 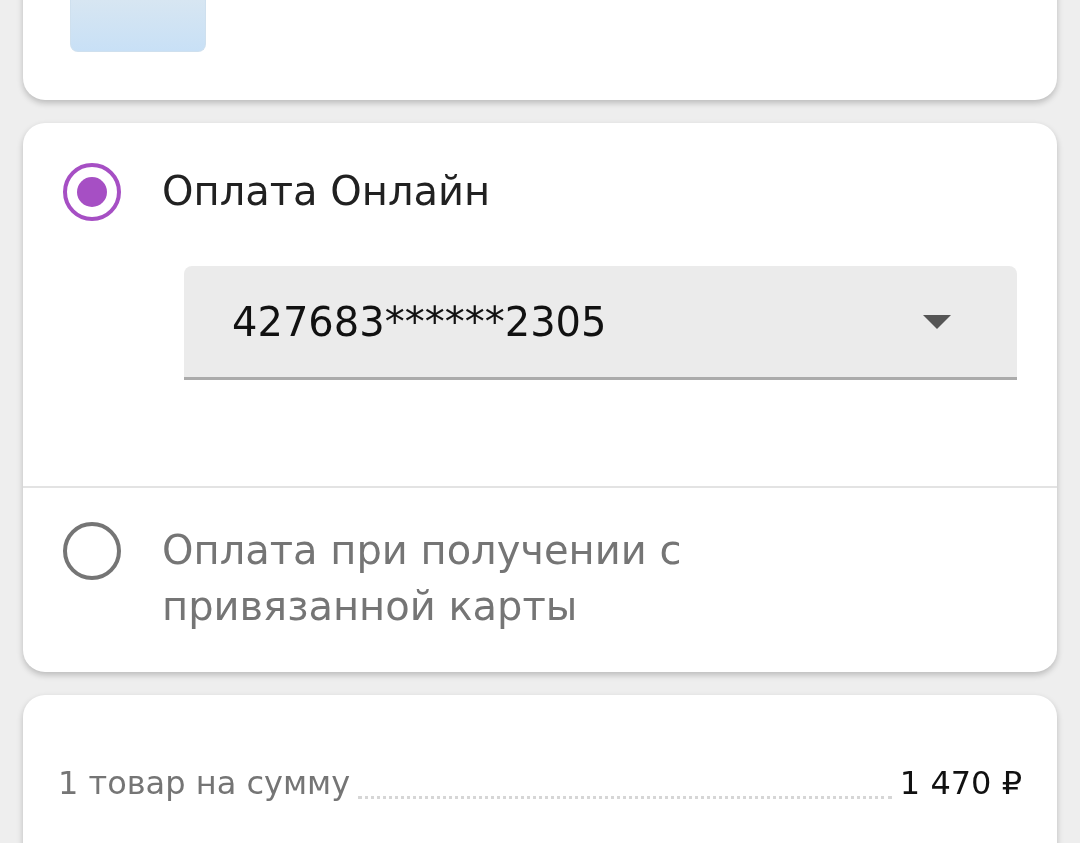 What do you see at coordinates (937, 321) in the screenshot?
I see `caret-icon` at bounding box center [937, 321].